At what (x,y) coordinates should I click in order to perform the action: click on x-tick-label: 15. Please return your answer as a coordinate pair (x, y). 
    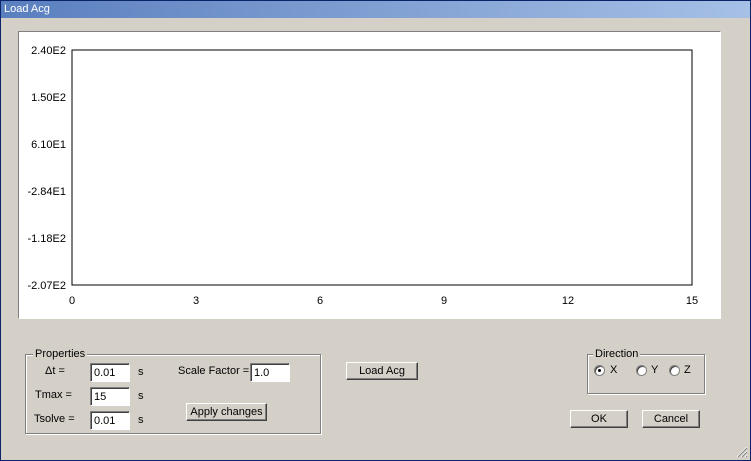
    Looking at the image, I should click on (692, 301).